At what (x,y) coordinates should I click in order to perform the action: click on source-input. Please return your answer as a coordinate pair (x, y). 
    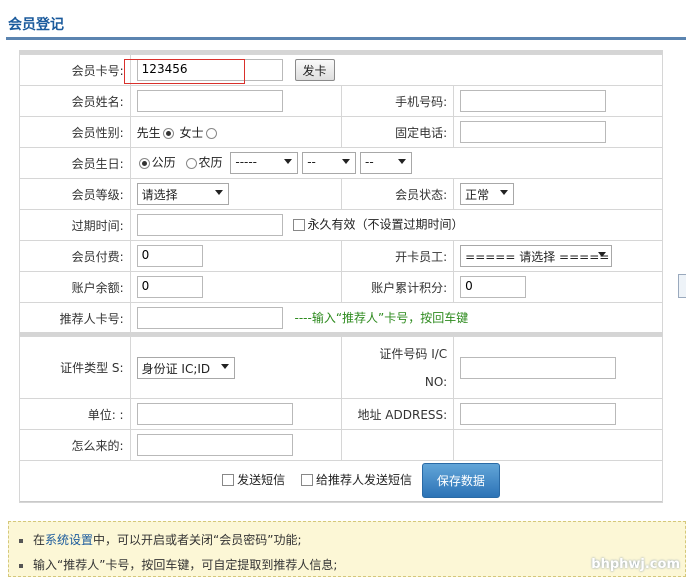
    Looking at the image, I should click on (214, 445).